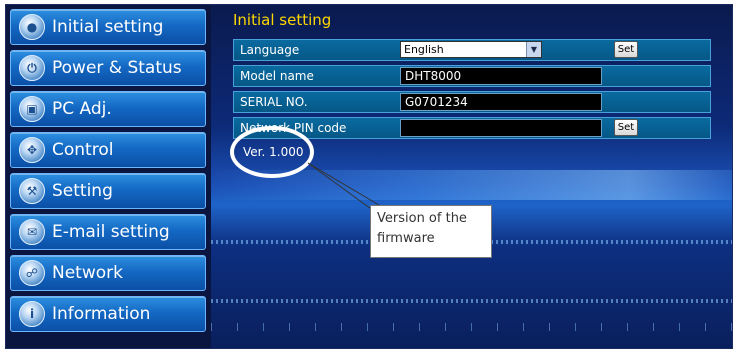  What do you see at coordinates (270, 50) in the screenshot?
I see `language-label: Language` at bounding box center [270, 50].